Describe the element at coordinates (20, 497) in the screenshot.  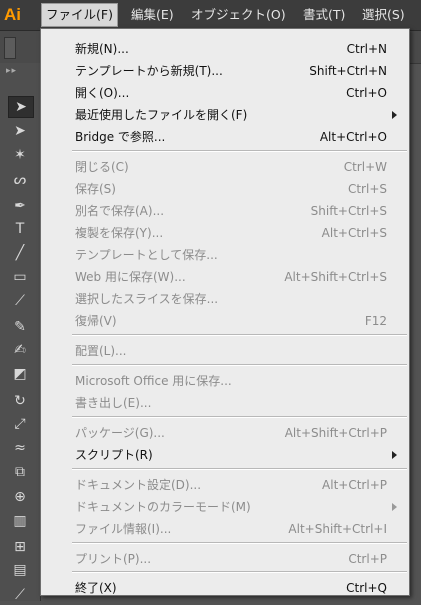
I see `shape-builder-tool-icon: ⊕` at that location.